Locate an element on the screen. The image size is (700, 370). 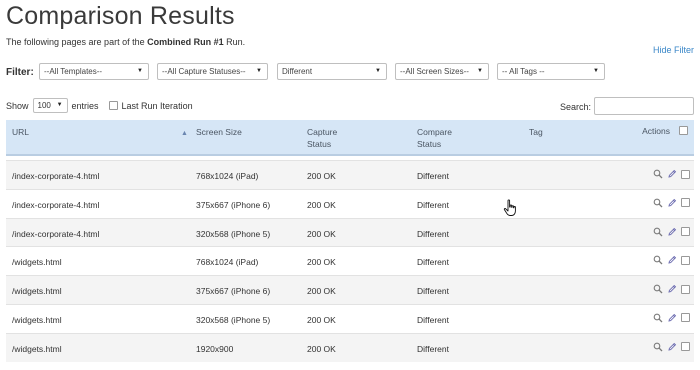
column-compare-status-line2: Status is located at coordinates (429, 144).